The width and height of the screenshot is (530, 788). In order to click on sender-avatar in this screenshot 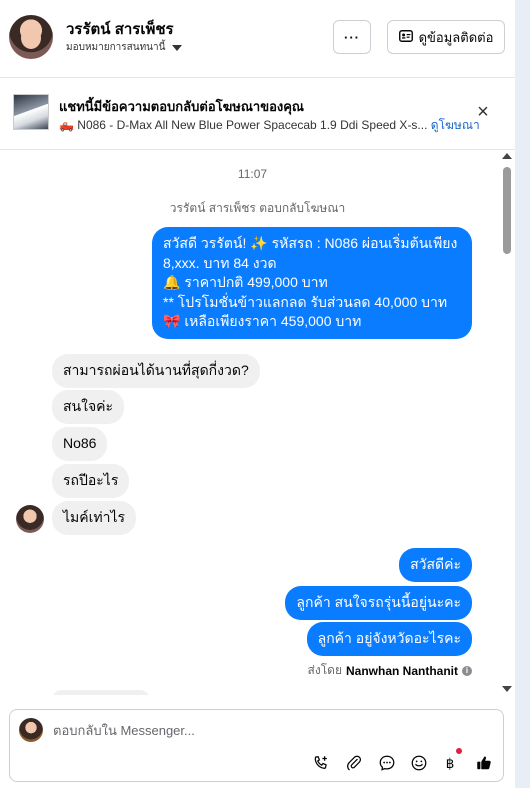, I will do `click(30, 519)`.